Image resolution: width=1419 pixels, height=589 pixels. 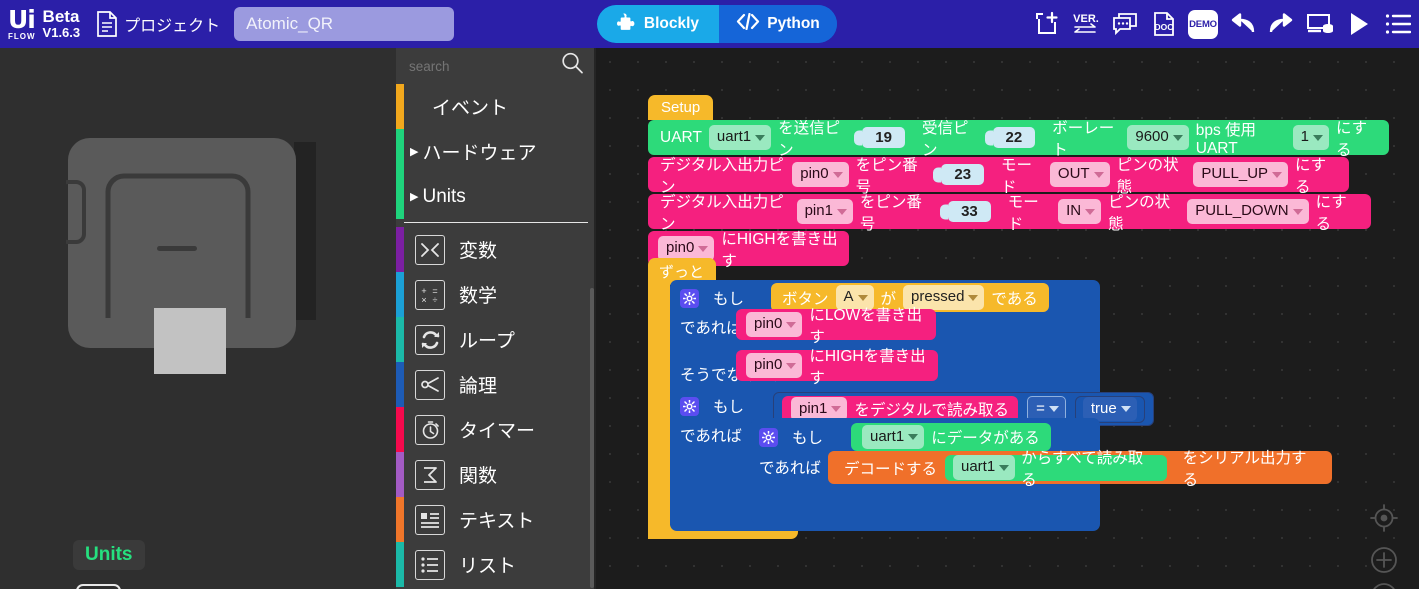 I want to click on palette-category-logic: 論理, so click(x=496, y=384).